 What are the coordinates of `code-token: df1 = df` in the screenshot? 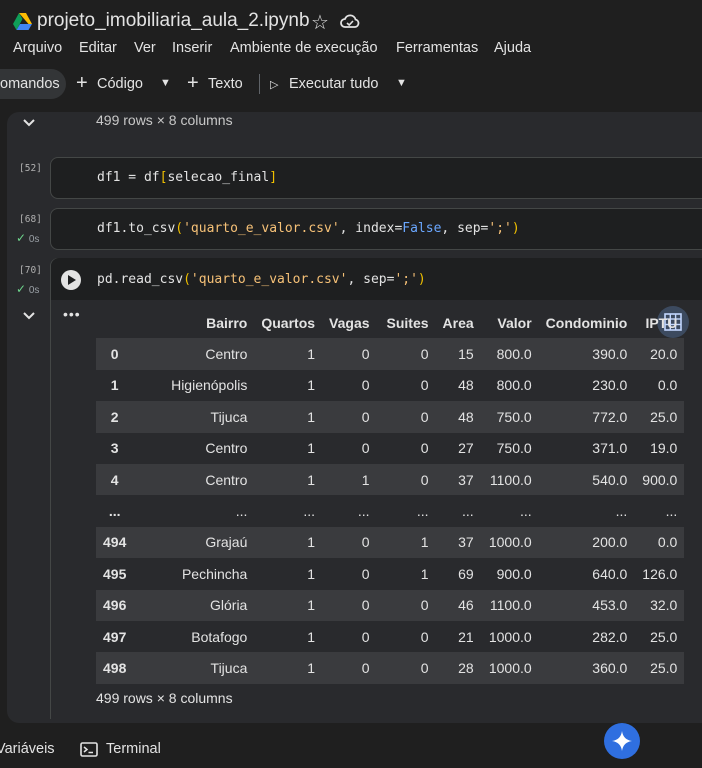 It's located at (128, 177).